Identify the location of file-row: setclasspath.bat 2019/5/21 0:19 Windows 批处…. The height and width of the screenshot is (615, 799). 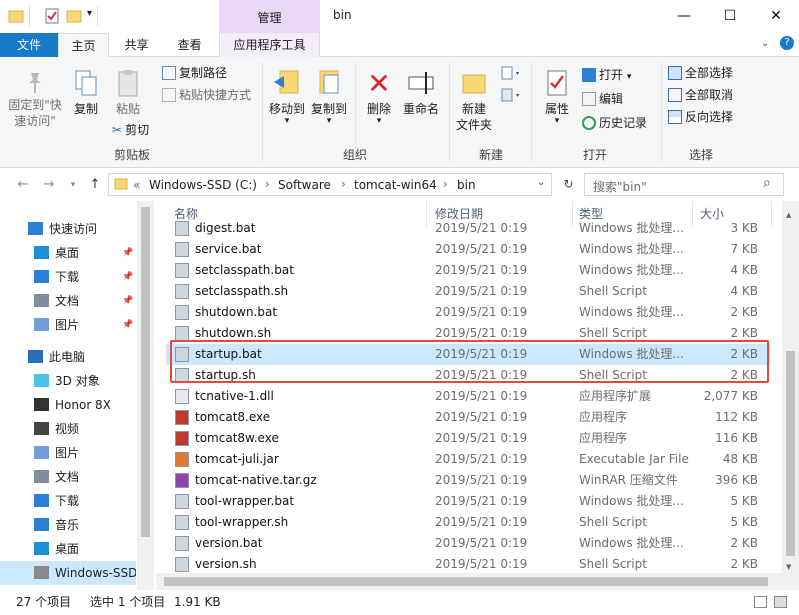
(468, 270).